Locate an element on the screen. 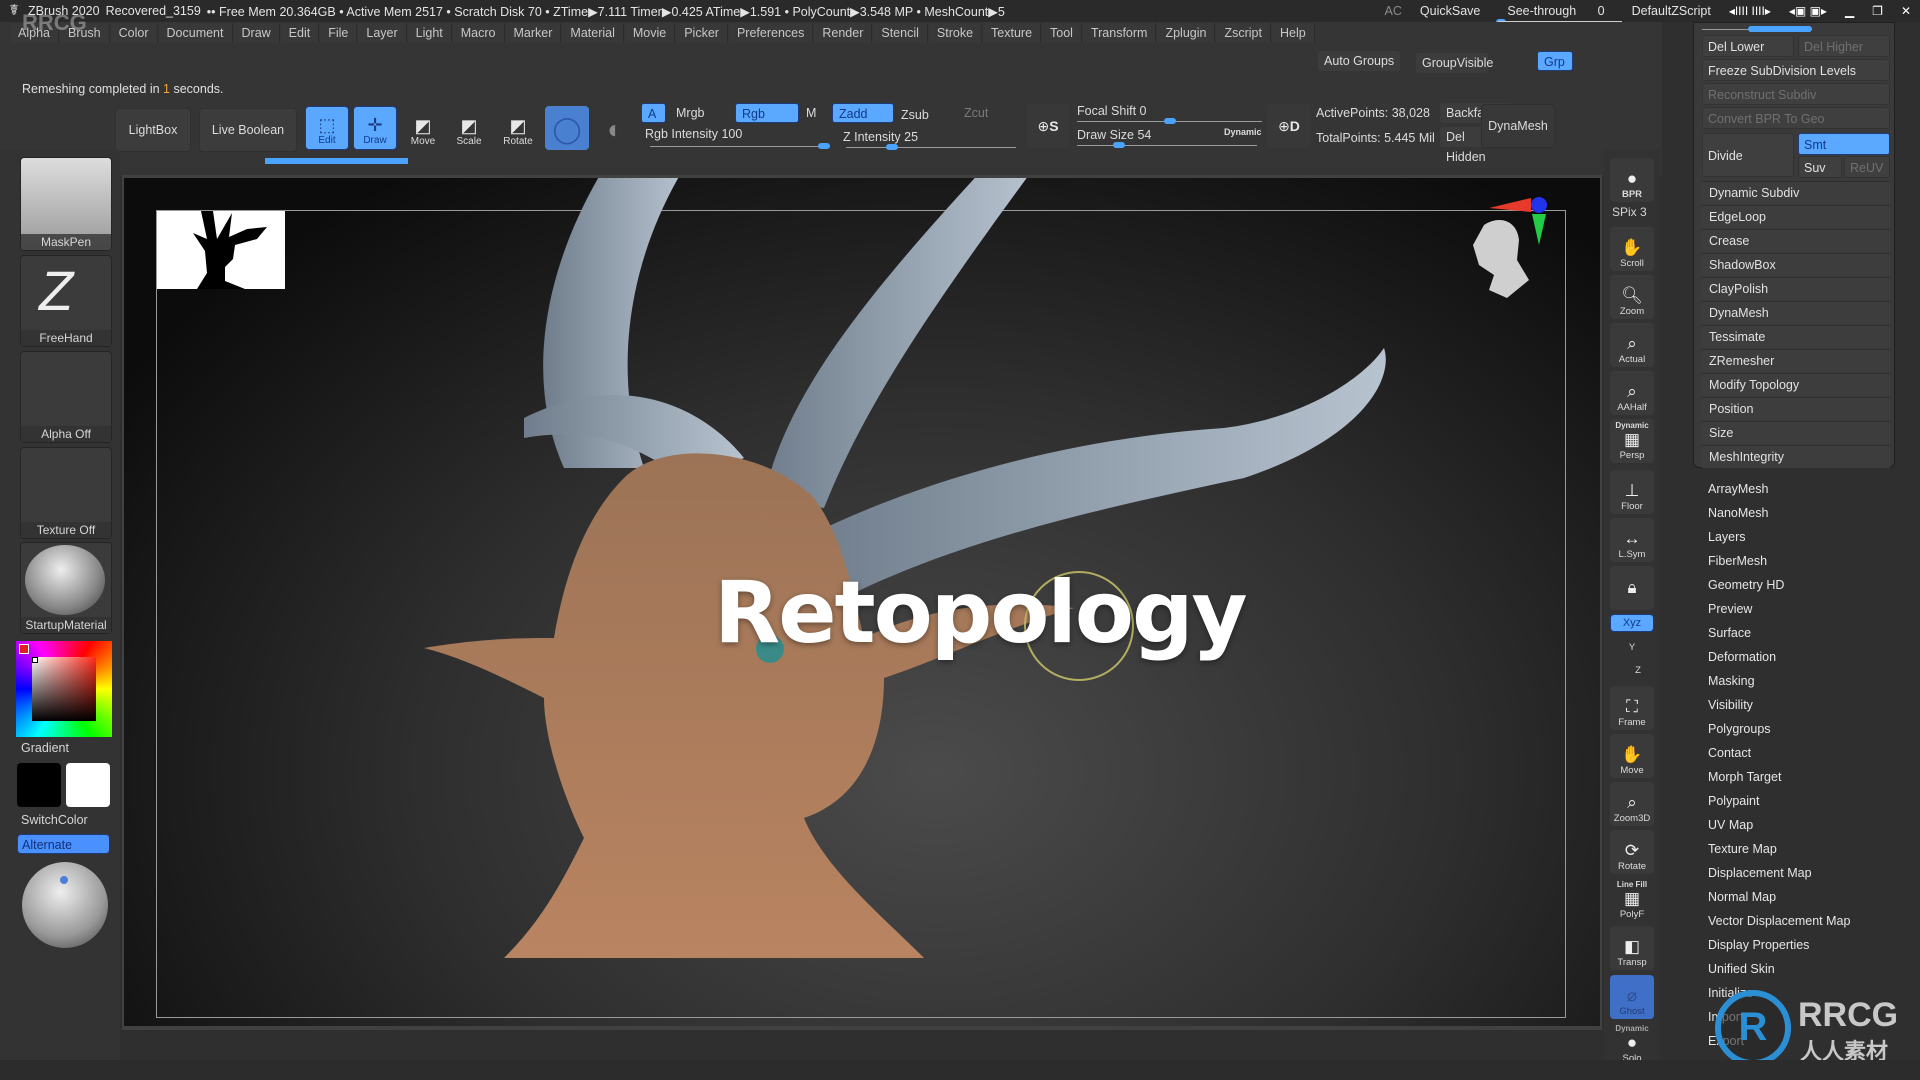  menu-texture: Texture is located at coordinates (1012, 33).